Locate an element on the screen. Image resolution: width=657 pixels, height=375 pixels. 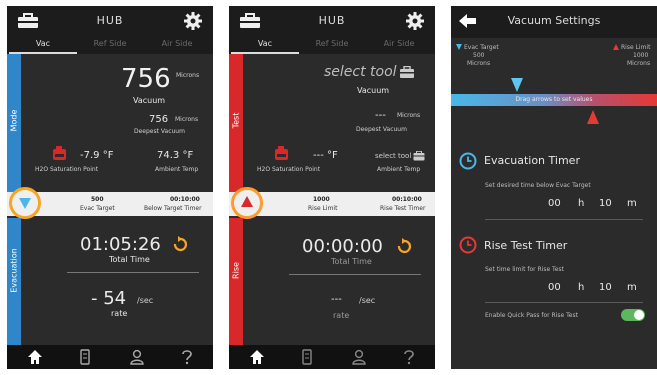
total-time-value: 00:00:00 is located at coordinates (342, 246).